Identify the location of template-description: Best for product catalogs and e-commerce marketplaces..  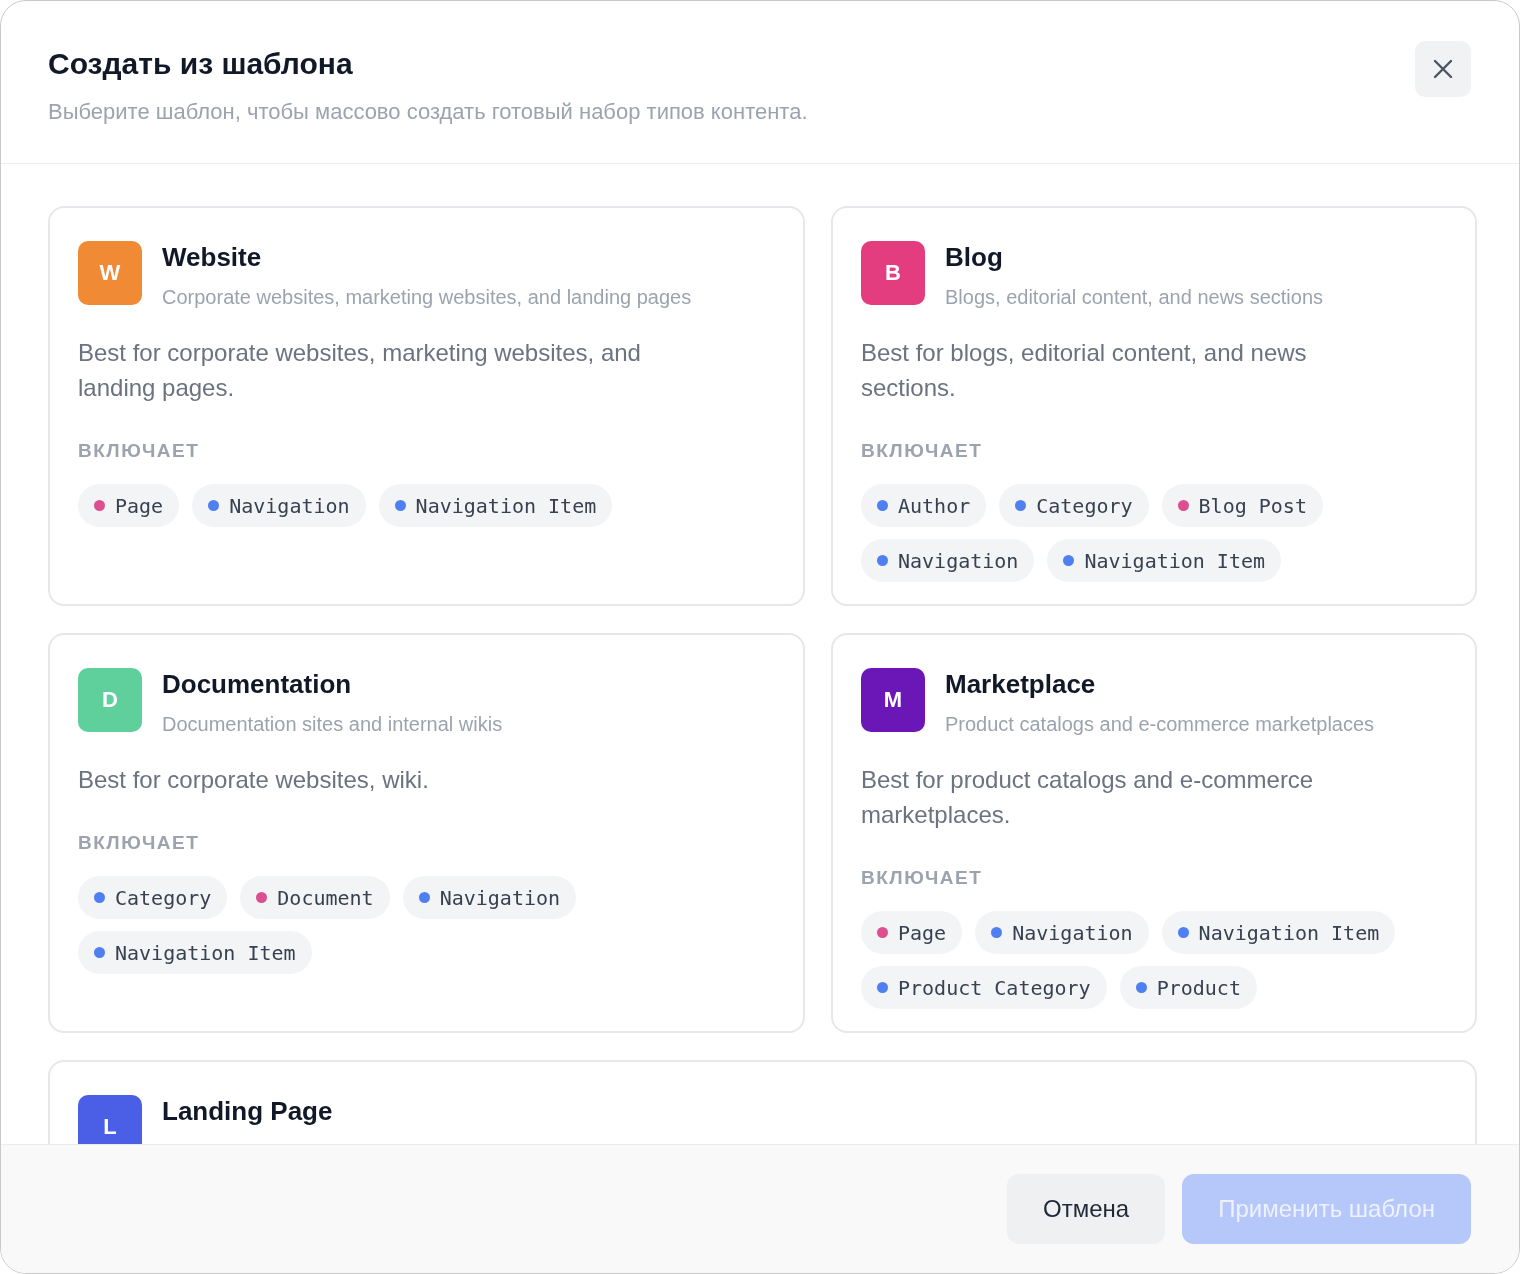
(1088, 797).